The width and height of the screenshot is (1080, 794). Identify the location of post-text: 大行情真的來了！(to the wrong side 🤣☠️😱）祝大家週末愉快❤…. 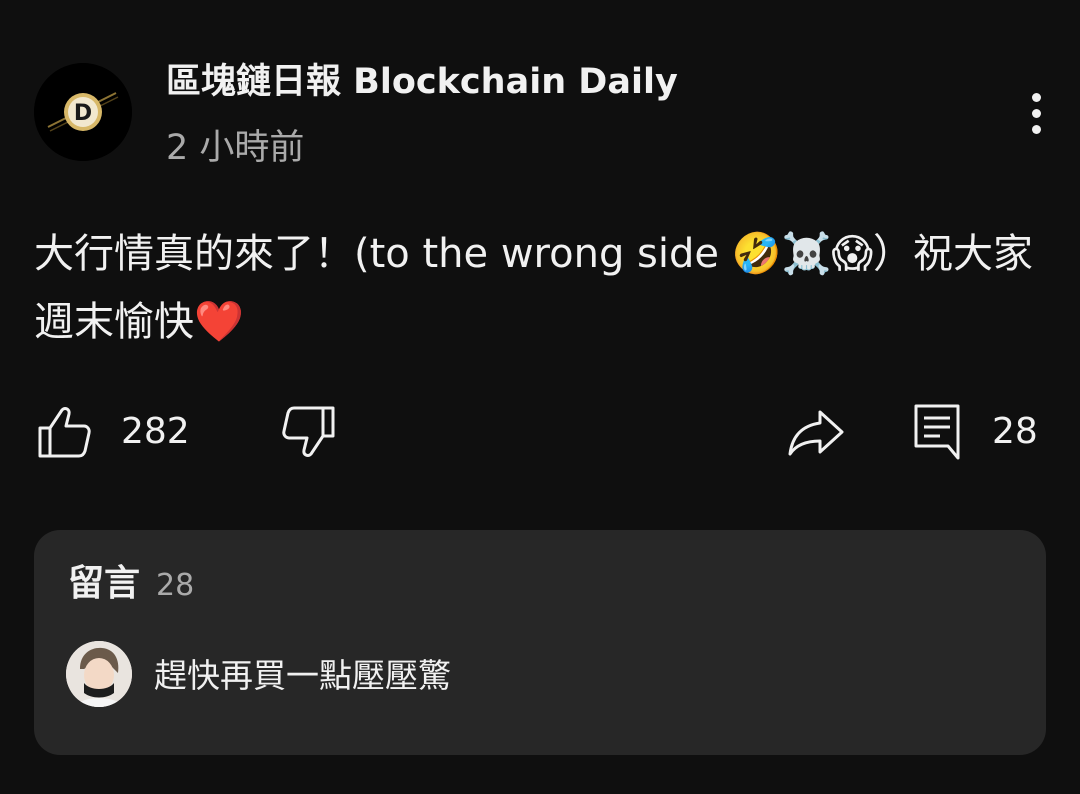
(534, 288).